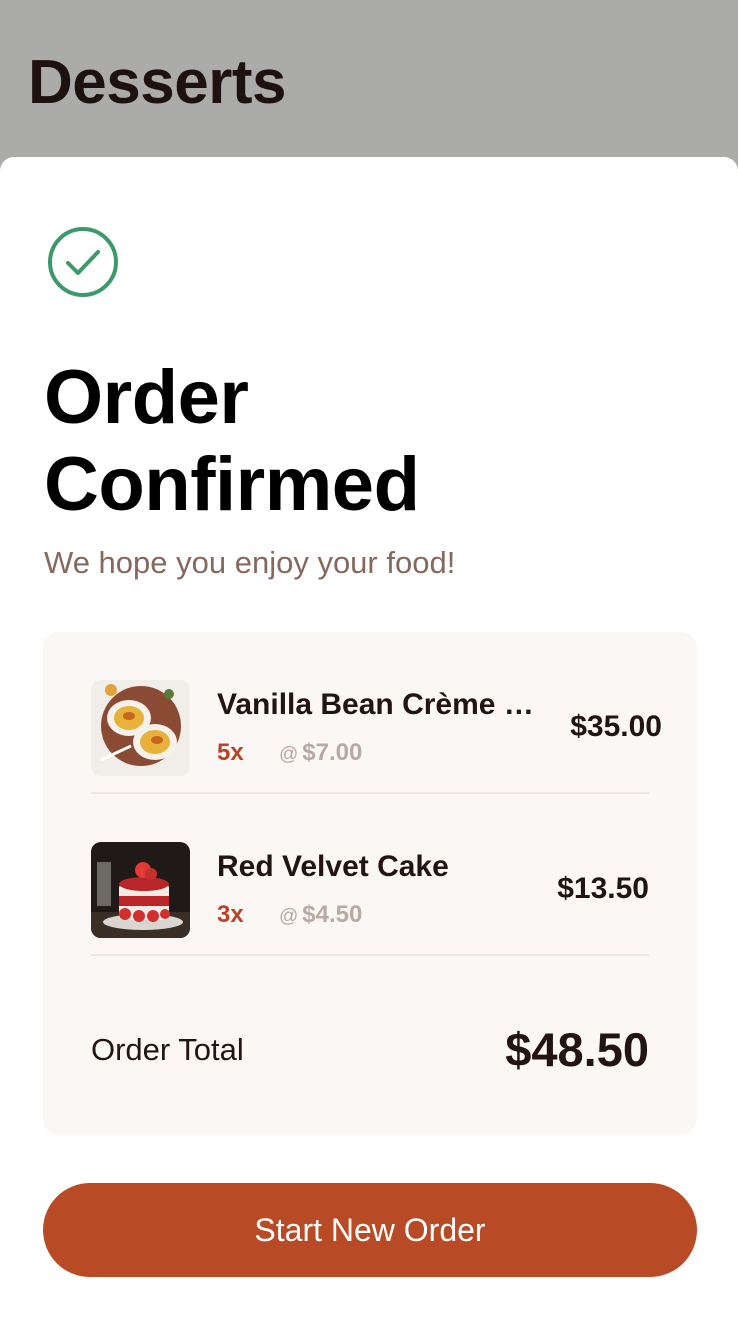 The height and width of the screenshot is (1325, 738). I want to click on order-total-label: Order Total, so click(167, 1049).